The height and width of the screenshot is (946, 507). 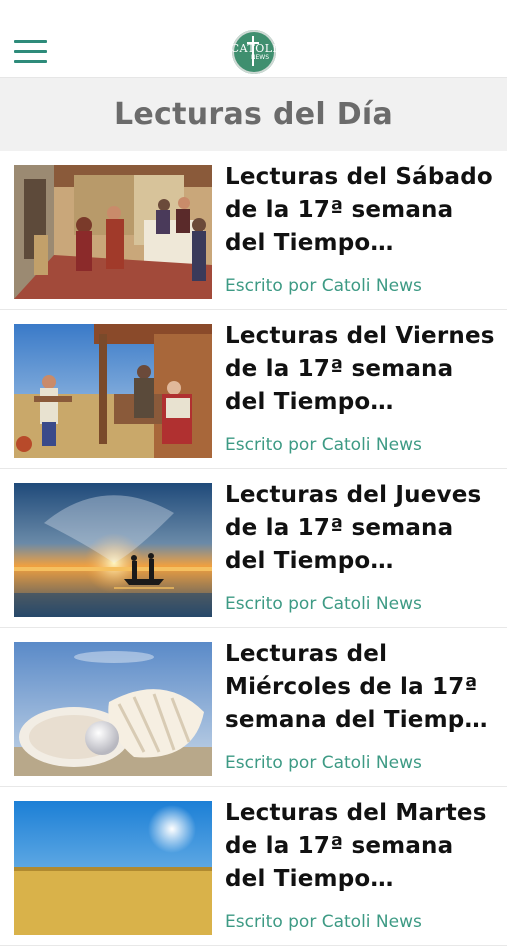 I want to click on hamburger-menu-icon, so click(x=31, y=53).